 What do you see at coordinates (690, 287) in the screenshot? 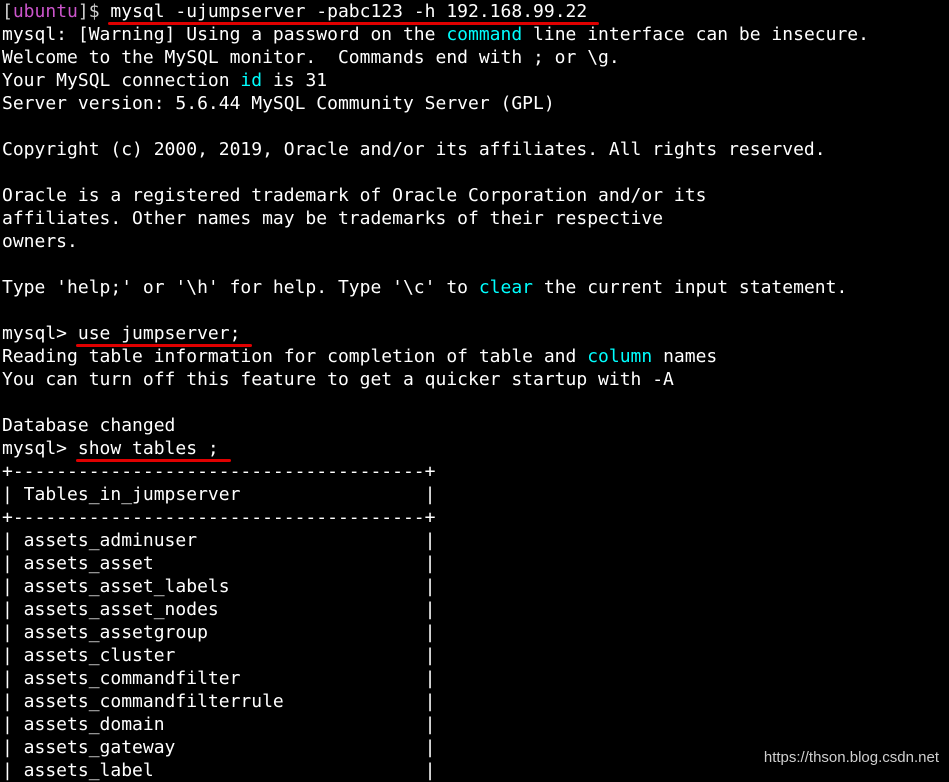
I see `help-text-post: the current input statement.` at bounding box center [690, 287].